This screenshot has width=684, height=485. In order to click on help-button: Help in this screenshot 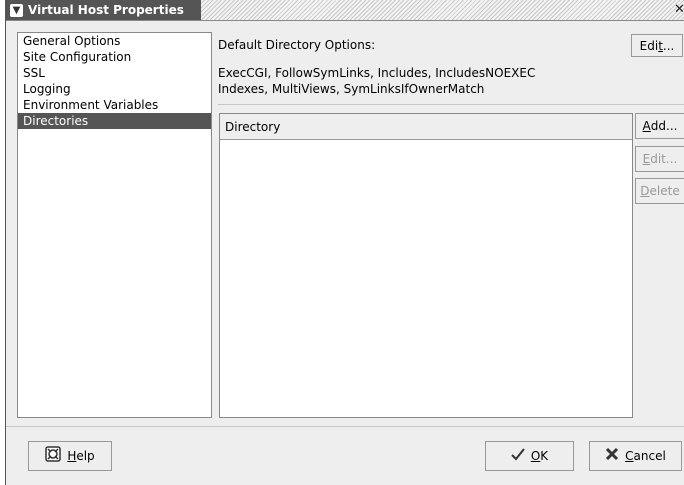, I will do `click(70, 456)`.